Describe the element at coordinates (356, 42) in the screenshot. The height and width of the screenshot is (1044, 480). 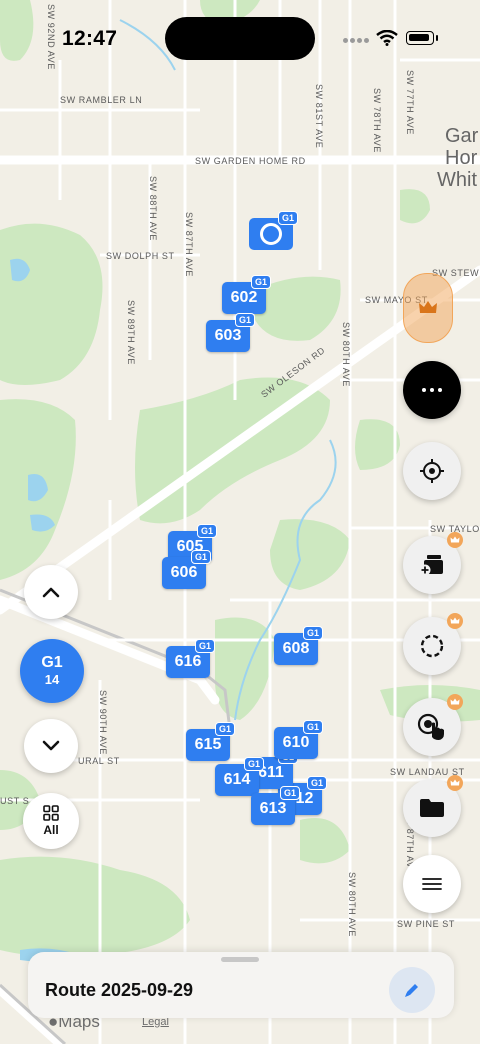
I see `signal-icon` at that location.